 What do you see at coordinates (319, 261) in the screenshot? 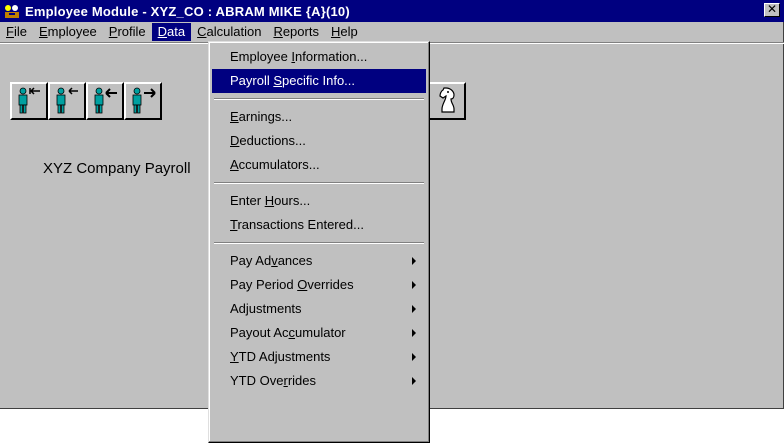
I see `menu-pay-advances: Pay Advances` at bounding box center [319, 261].